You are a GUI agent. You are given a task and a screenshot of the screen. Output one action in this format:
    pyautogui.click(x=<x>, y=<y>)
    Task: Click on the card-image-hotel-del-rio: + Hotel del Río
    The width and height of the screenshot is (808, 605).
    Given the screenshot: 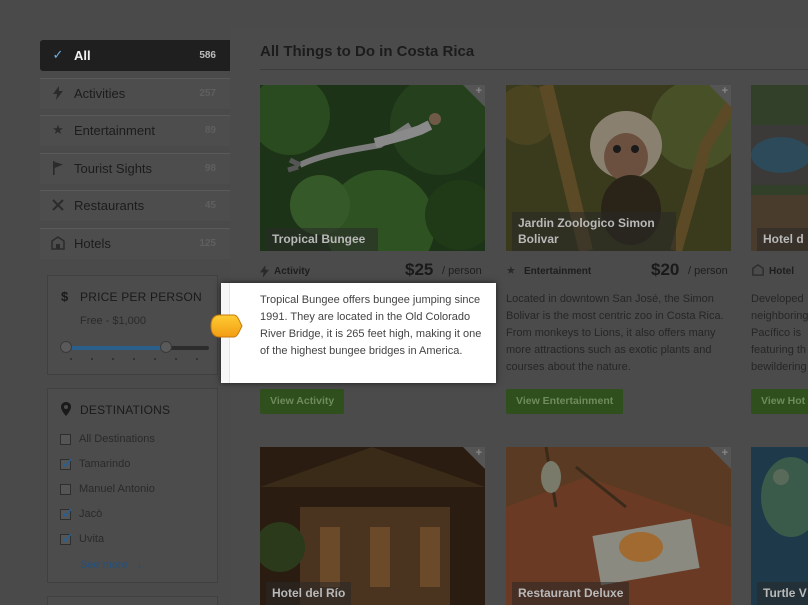 What is the action you would take?
    pyautogui.click(x=372, y=526)
    